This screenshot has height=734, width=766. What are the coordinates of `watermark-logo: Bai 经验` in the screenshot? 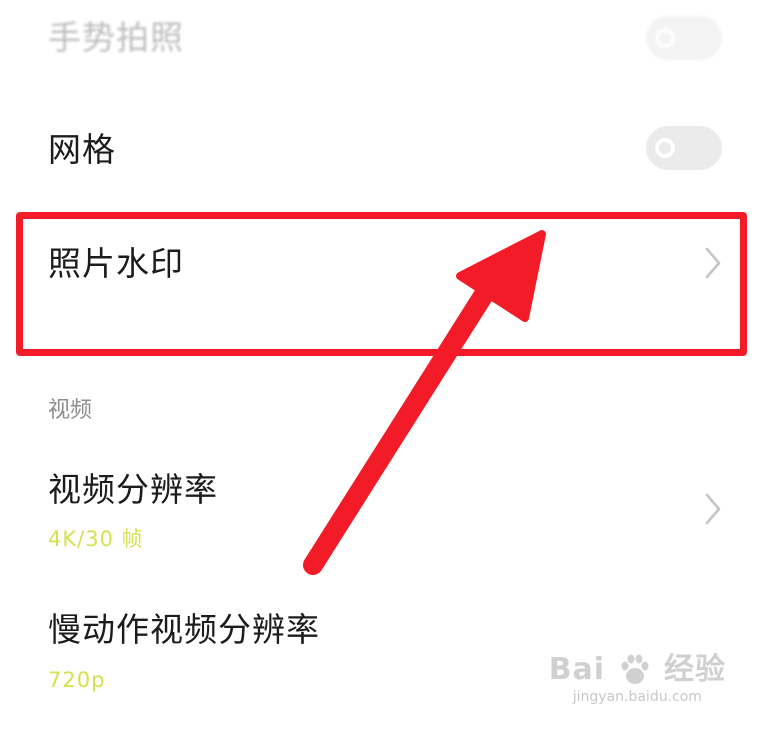 It's located at (637, 670).